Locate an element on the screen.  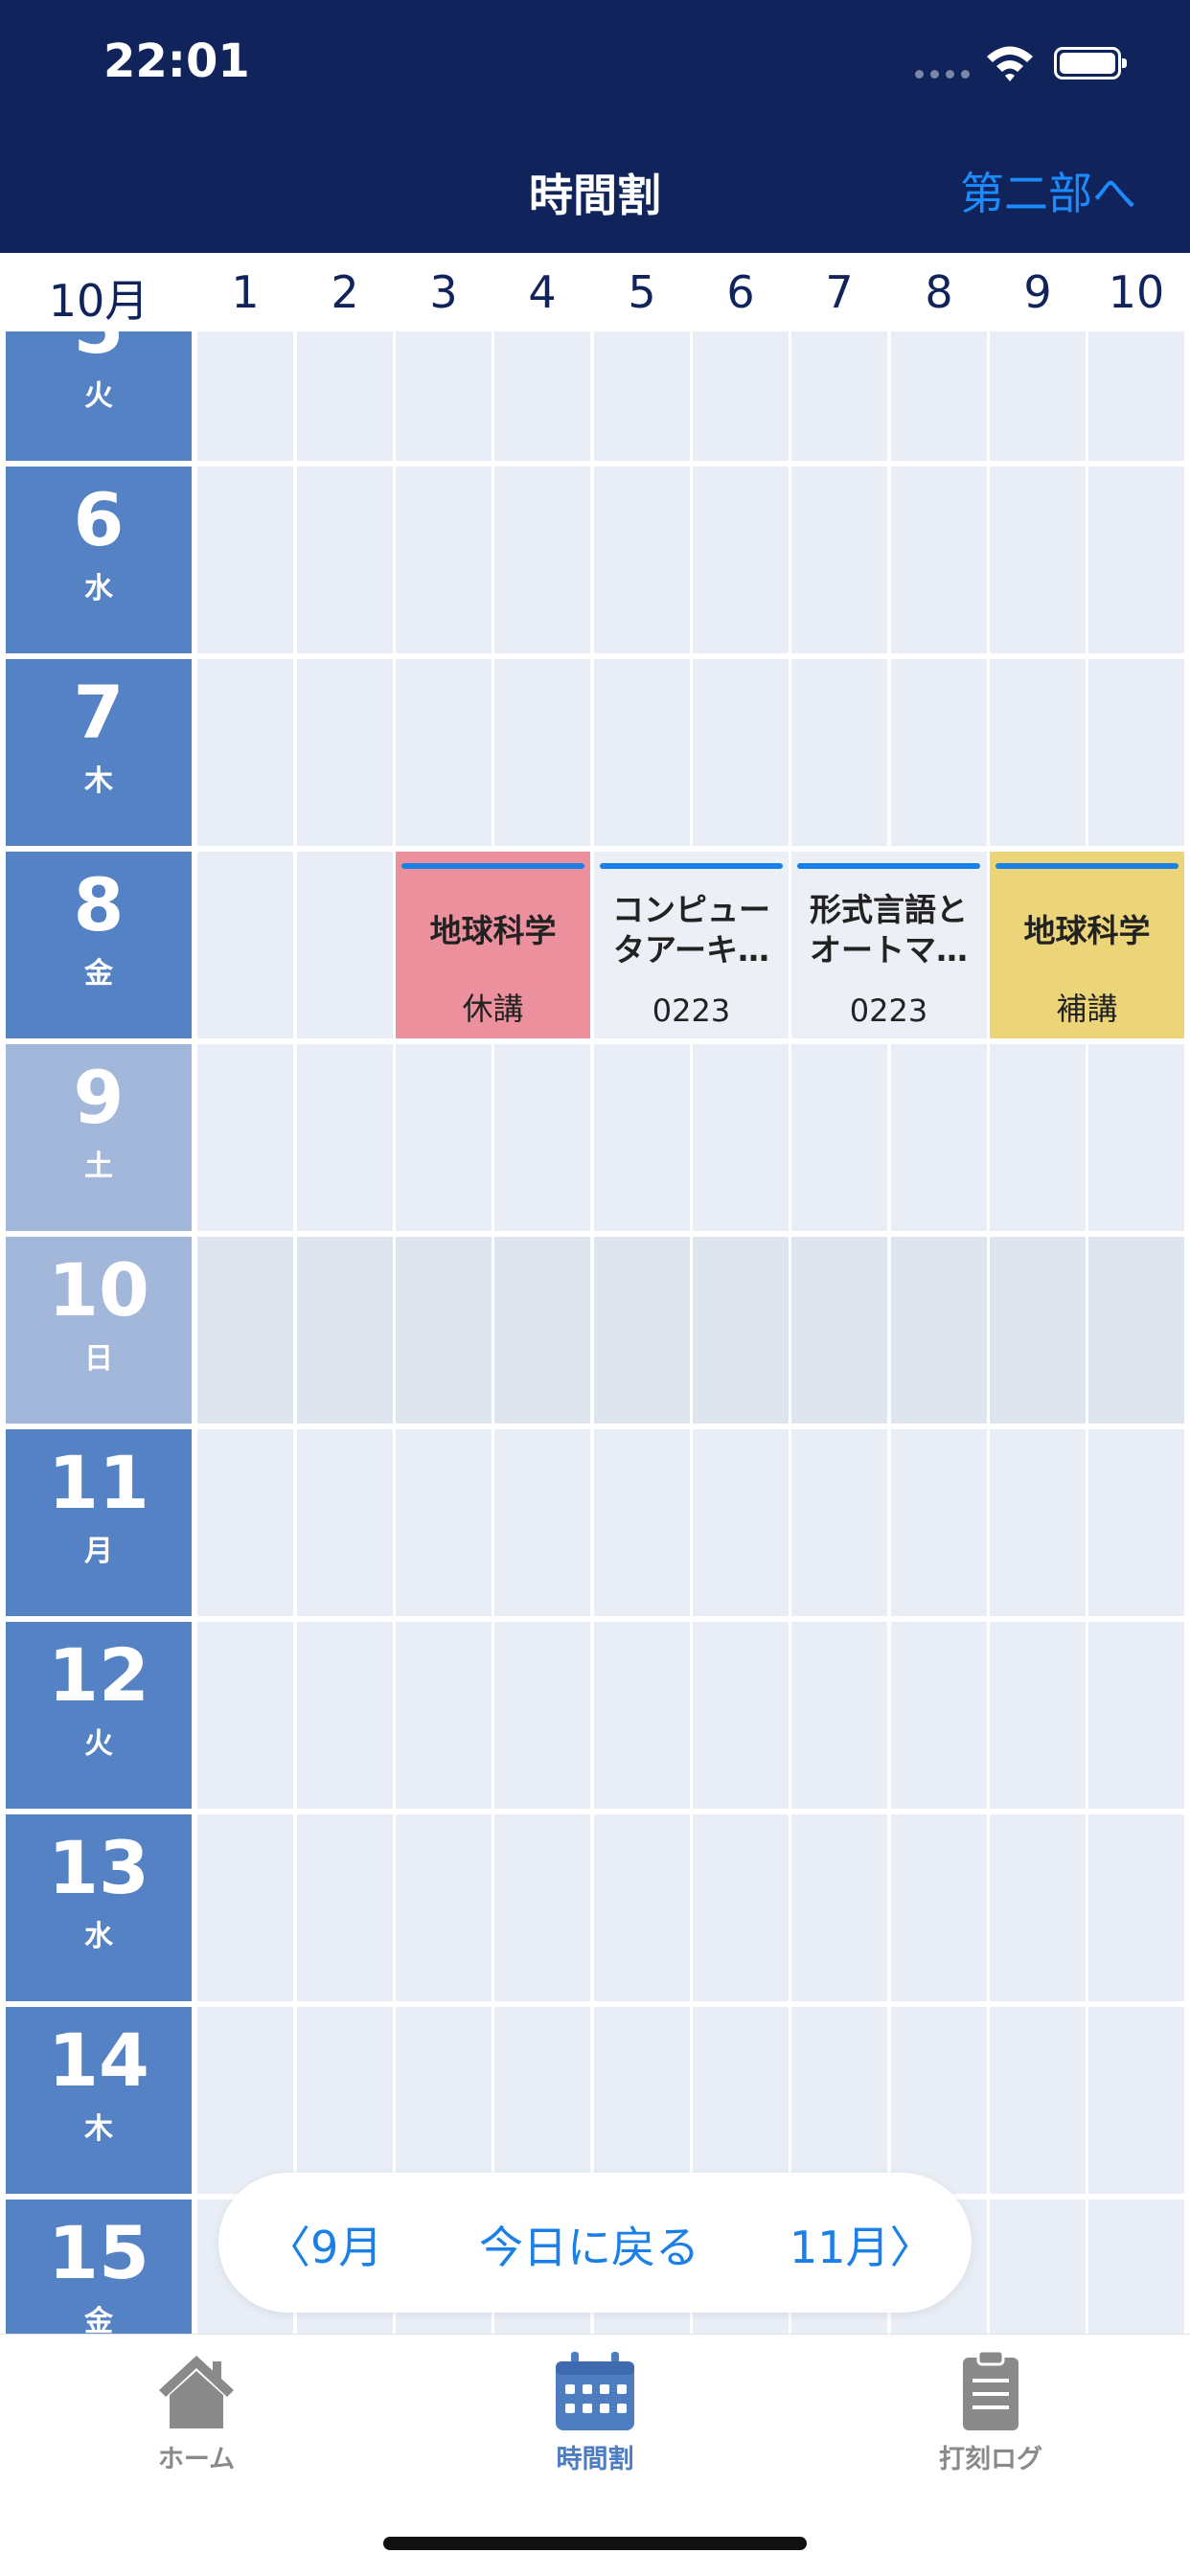
course-card: 形式言語と オートマ… 0223 is located at coordinates (889, 945).